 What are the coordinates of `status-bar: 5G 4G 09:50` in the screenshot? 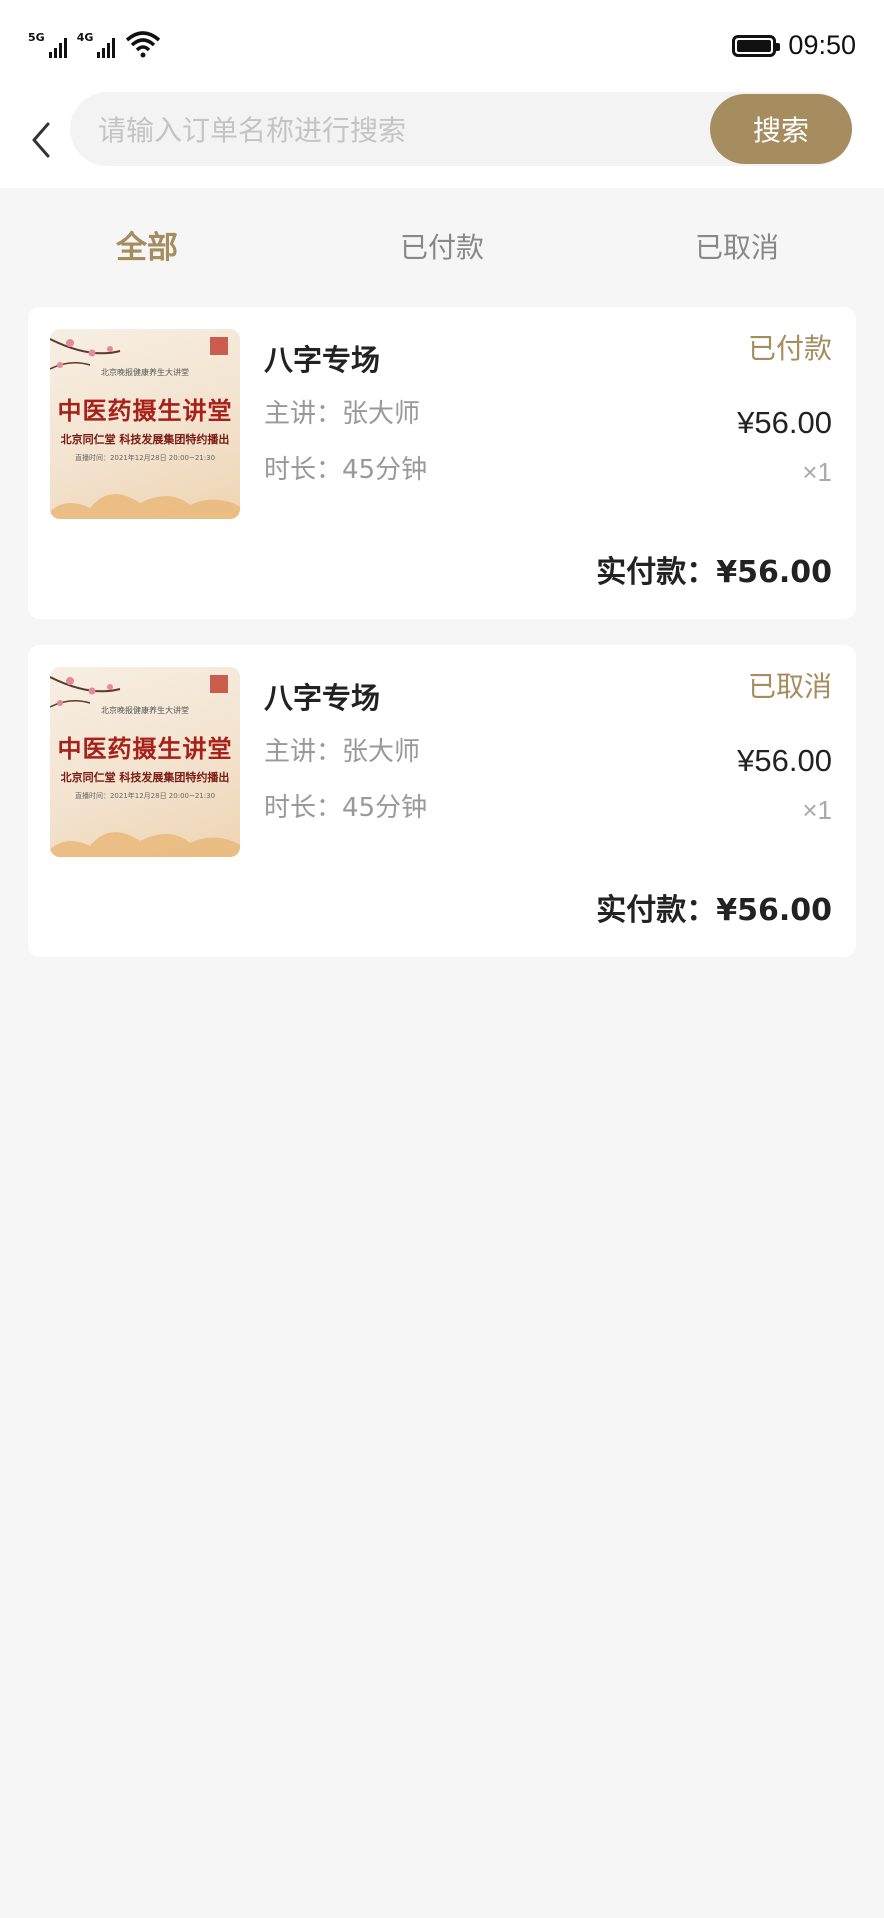 It's located at (442, 46).